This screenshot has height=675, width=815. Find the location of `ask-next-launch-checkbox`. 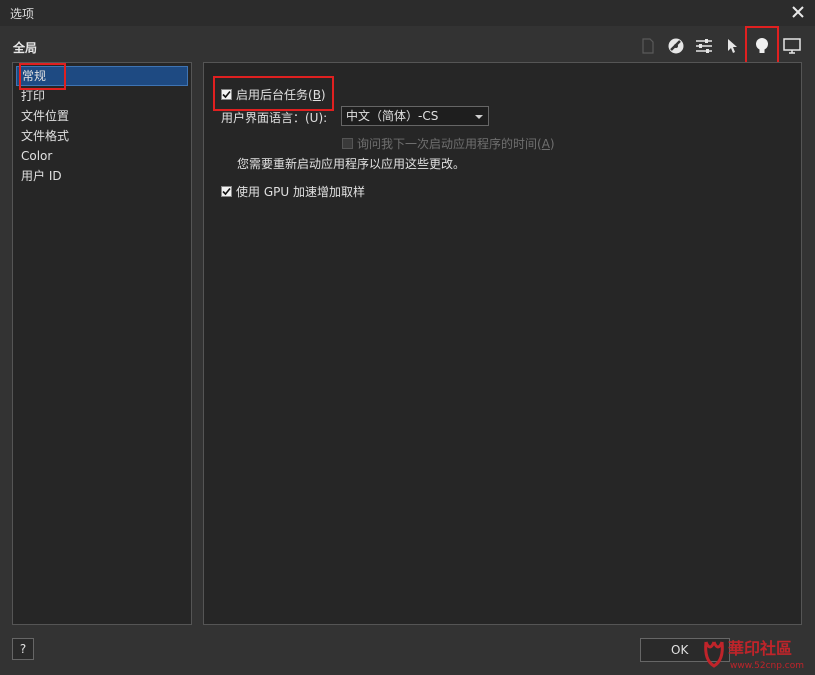

ask-next-launch-checkbox is located at coordinates (347, 143).